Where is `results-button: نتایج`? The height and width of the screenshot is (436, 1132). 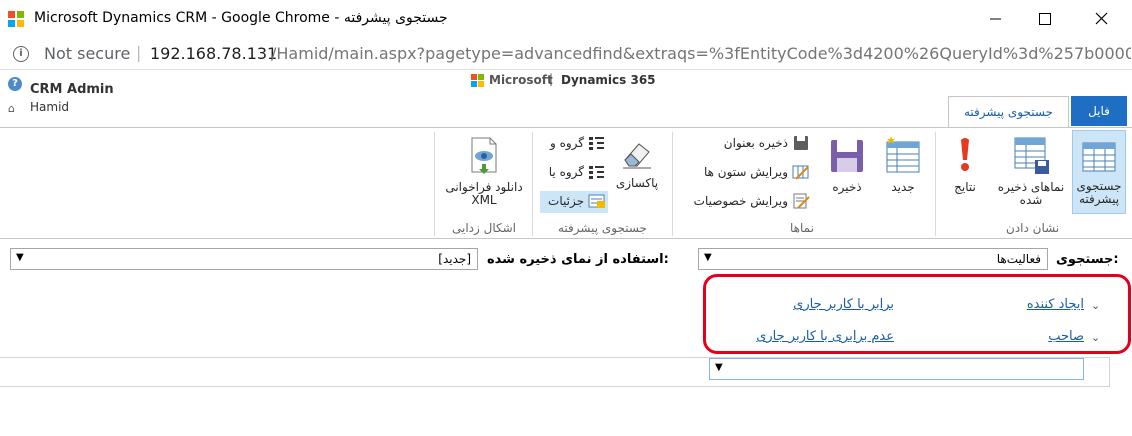 results-button: نتایج is located at coordinates (965, 172).